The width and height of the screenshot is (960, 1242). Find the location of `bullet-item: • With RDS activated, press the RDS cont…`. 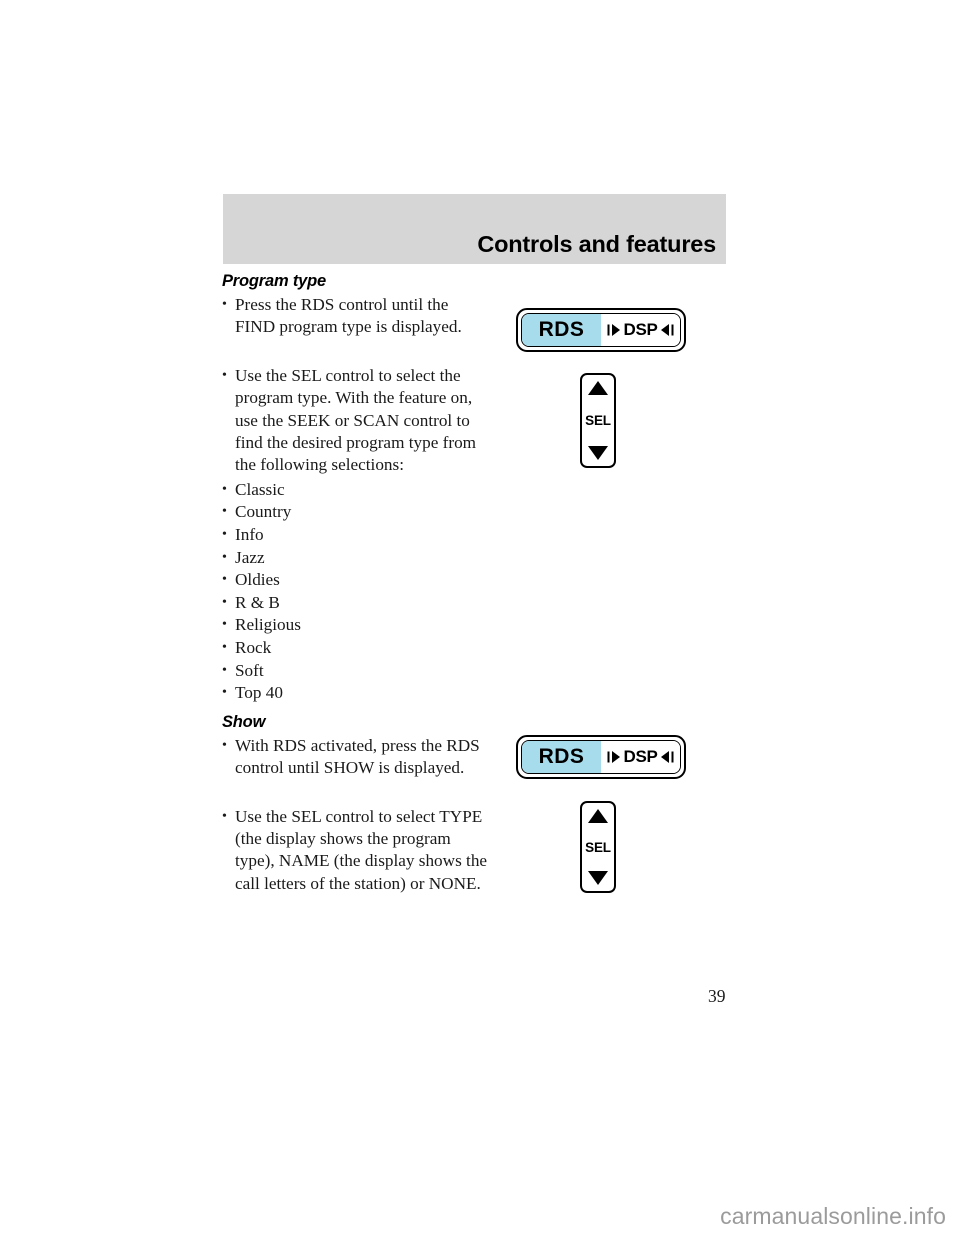

bullet-item: • With RDS activated, press the RDS cont… is located at coordinates (356, 757).